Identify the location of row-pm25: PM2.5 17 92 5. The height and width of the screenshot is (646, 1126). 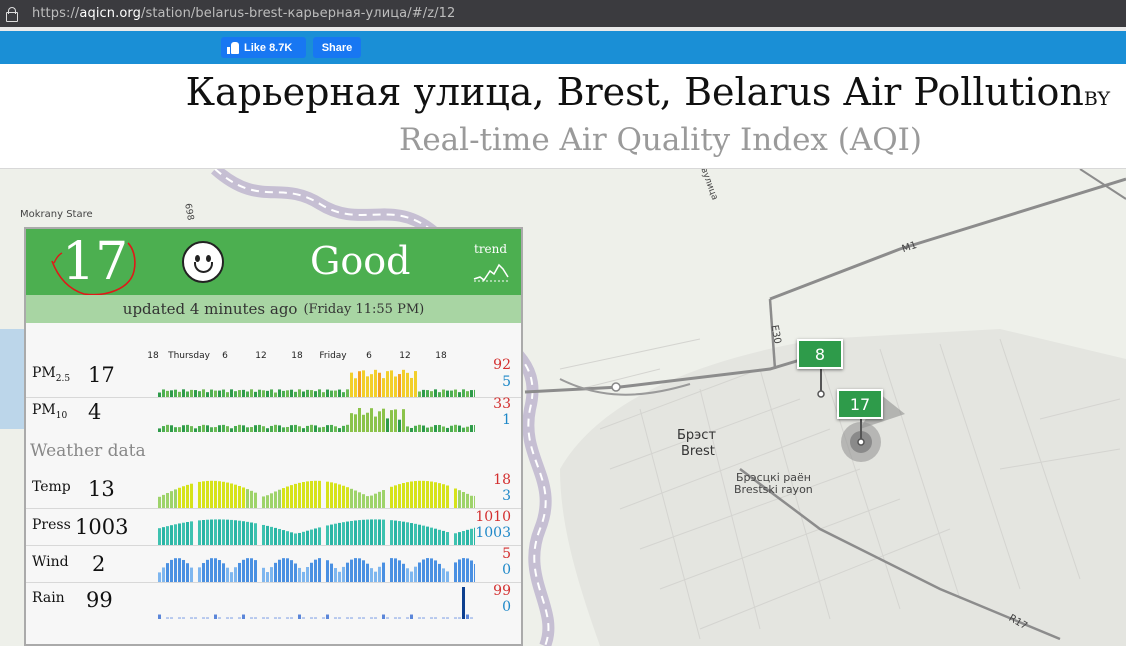
(273, 377).